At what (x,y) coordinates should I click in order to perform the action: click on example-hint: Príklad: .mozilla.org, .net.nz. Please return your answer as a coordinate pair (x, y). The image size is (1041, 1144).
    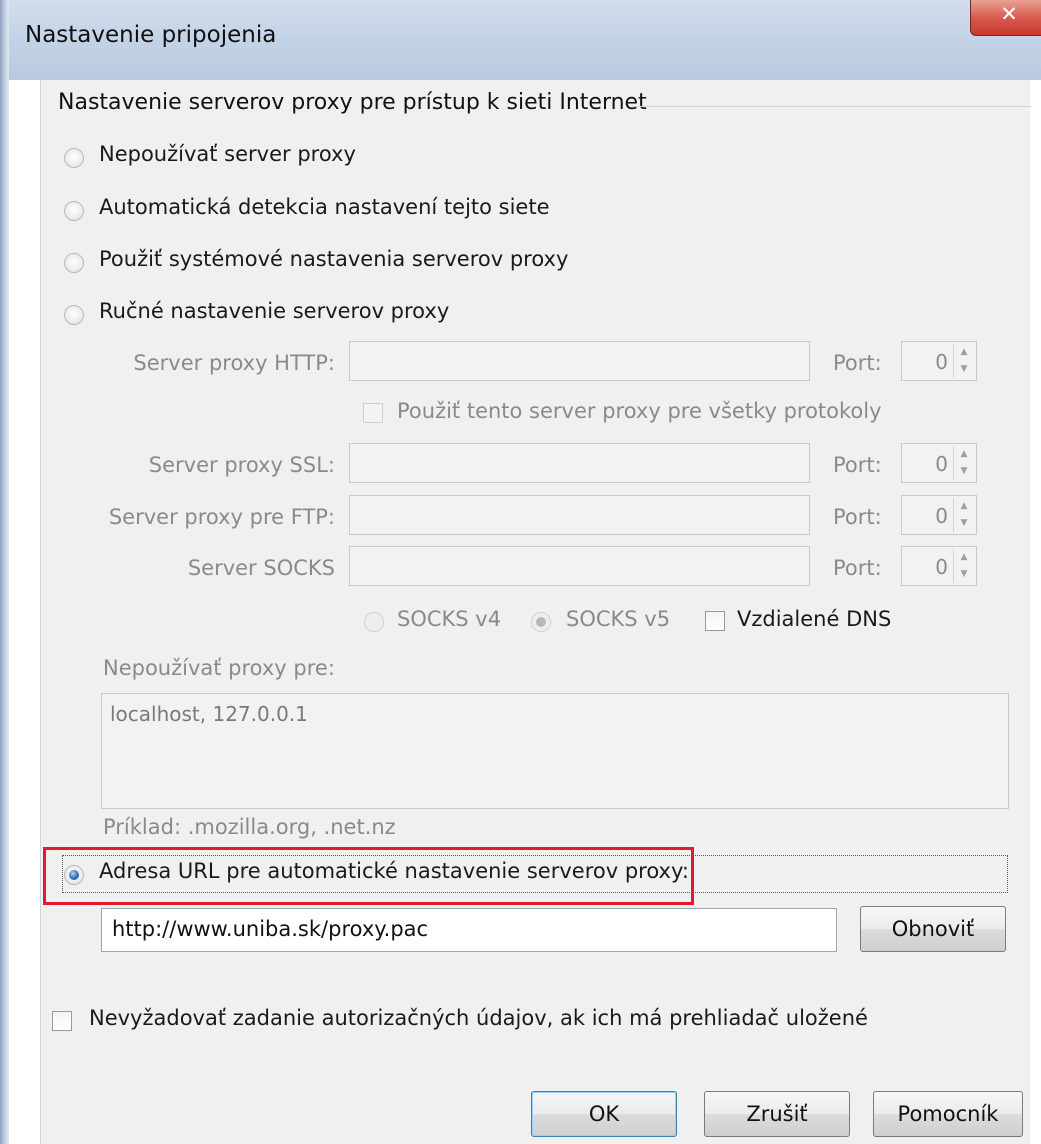
    Looking at the image, I should click on (249, 827).